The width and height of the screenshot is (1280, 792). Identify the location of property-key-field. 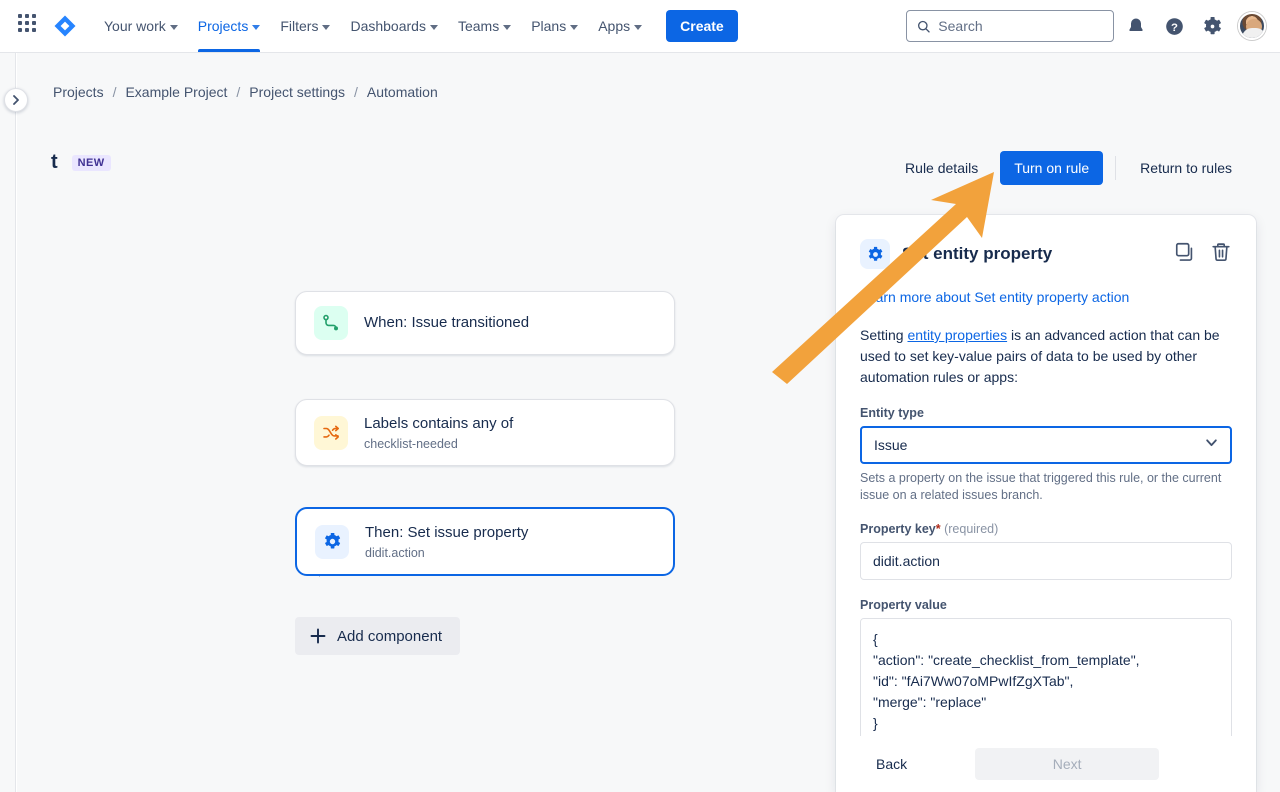
(1046, 561).